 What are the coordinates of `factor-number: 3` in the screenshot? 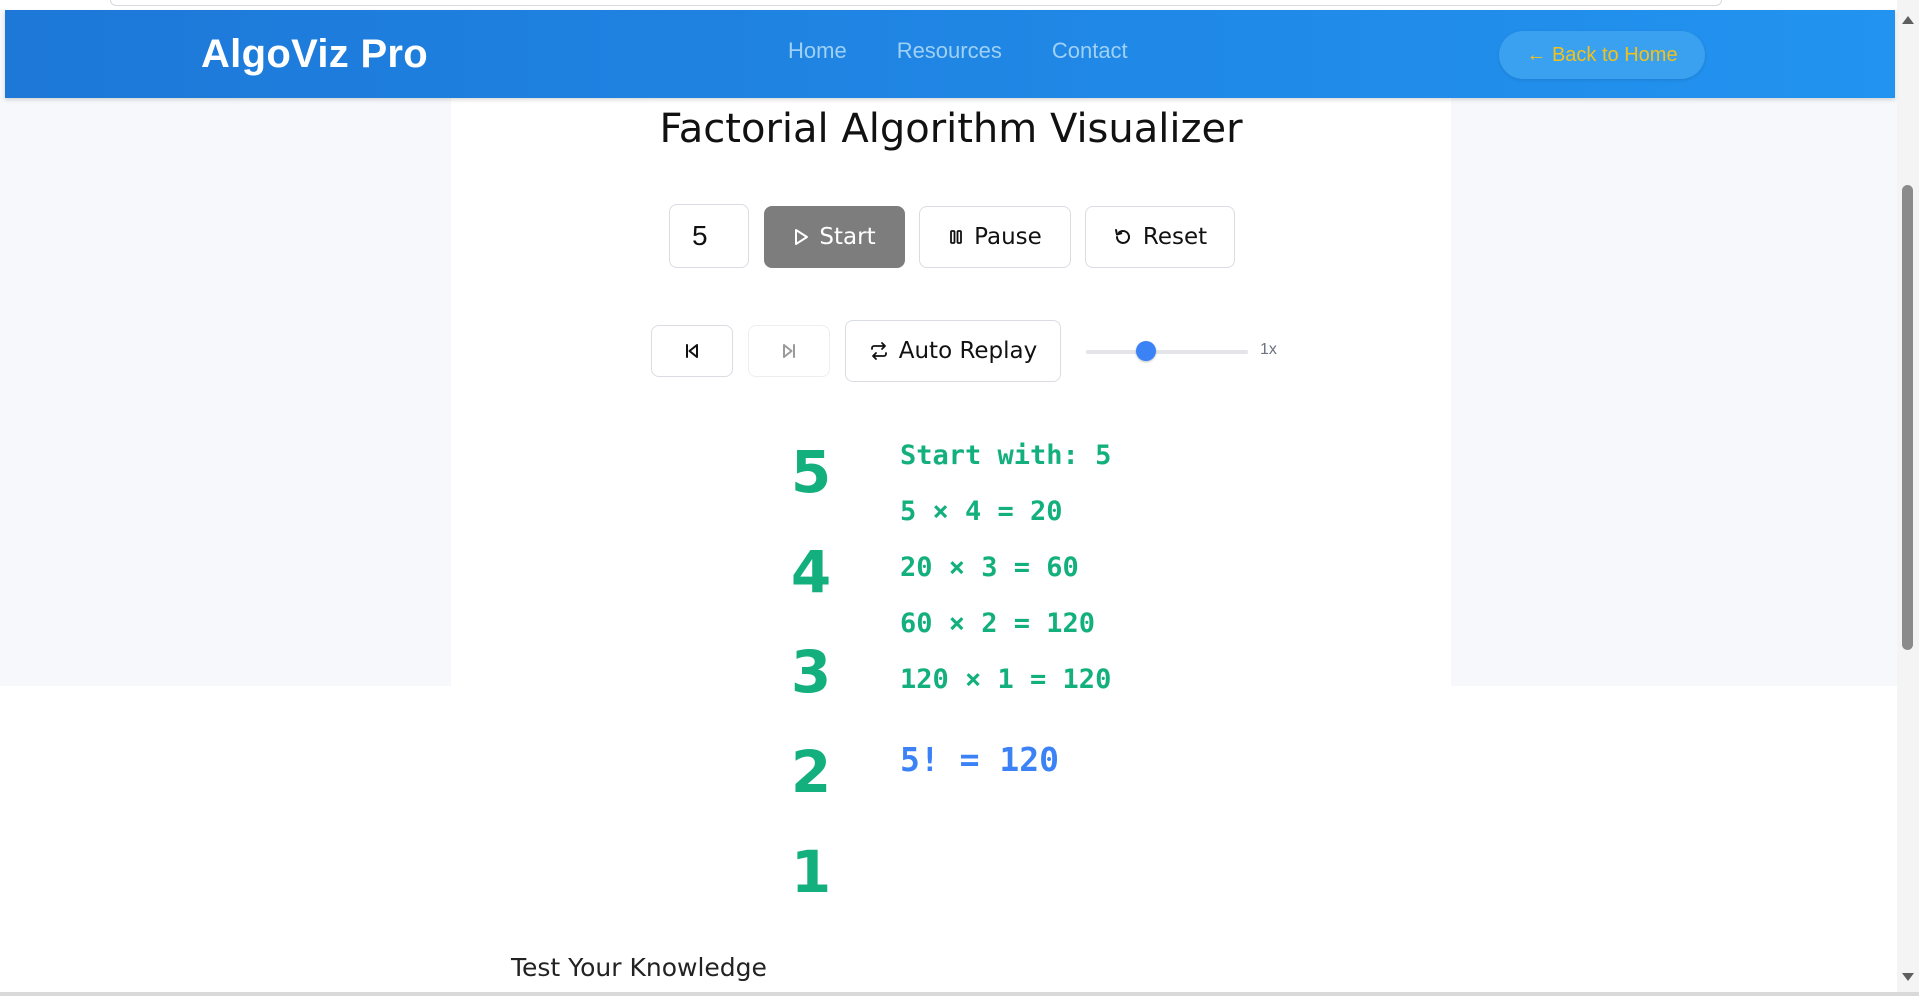 It's located at (811, 672).